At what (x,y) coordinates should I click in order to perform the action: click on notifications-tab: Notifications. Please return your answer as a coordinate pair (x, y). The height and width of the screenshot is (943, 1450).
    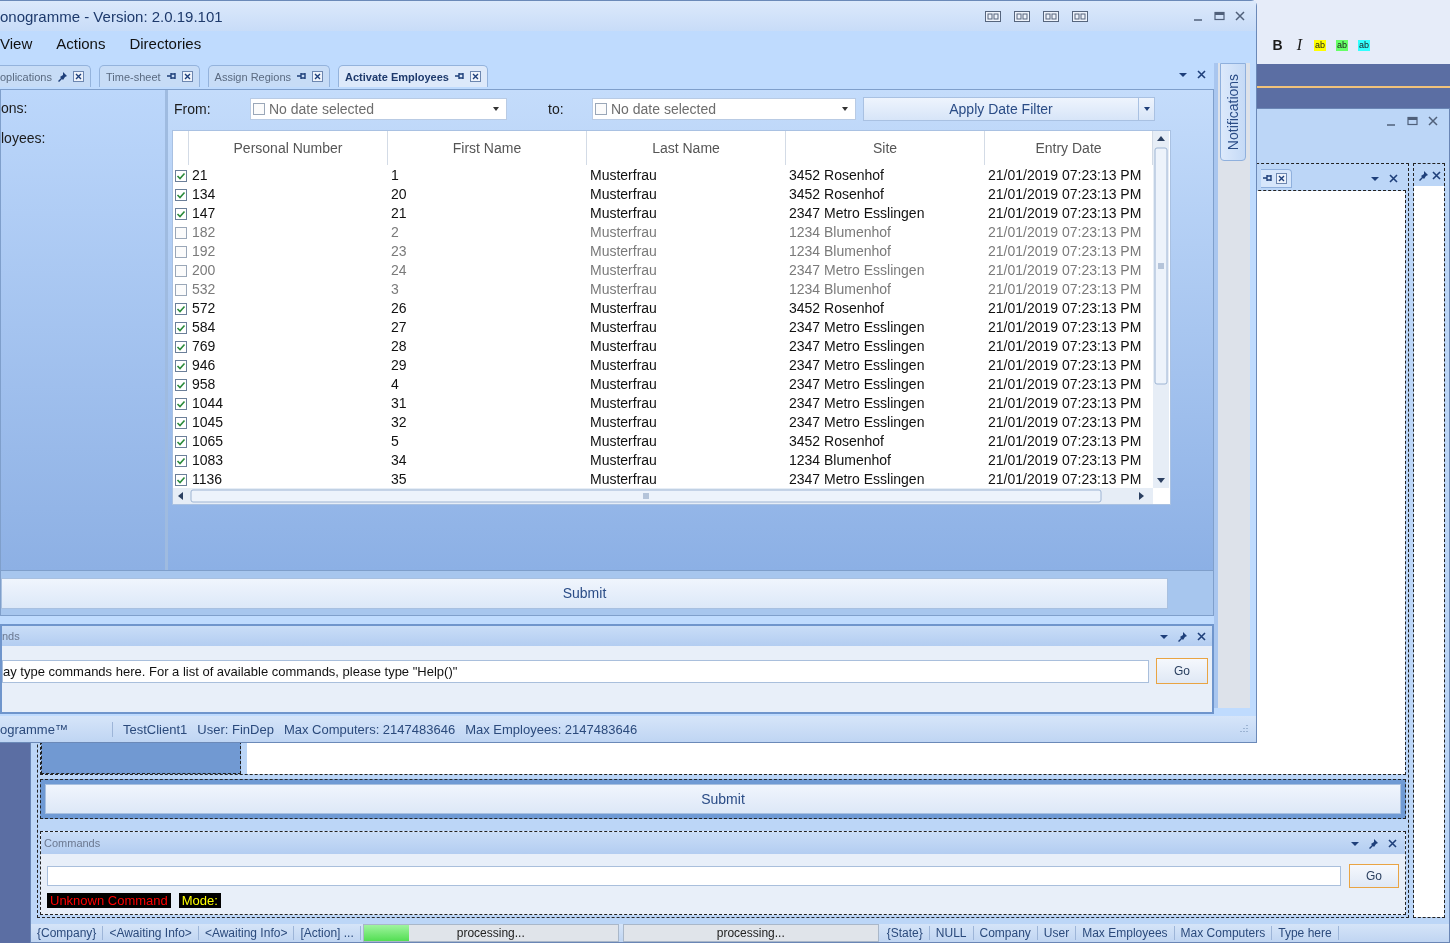
    Looking at the image, I should click on (1233, 112).